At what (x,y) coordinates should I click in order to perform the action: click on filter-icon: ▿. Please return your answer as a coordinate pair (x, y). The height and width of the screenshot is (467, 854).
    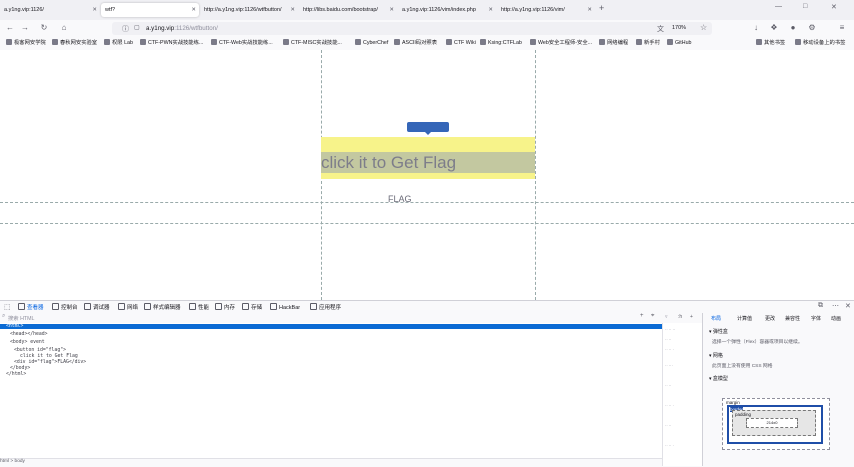
    Looking at the image, I should click on (666, 317).